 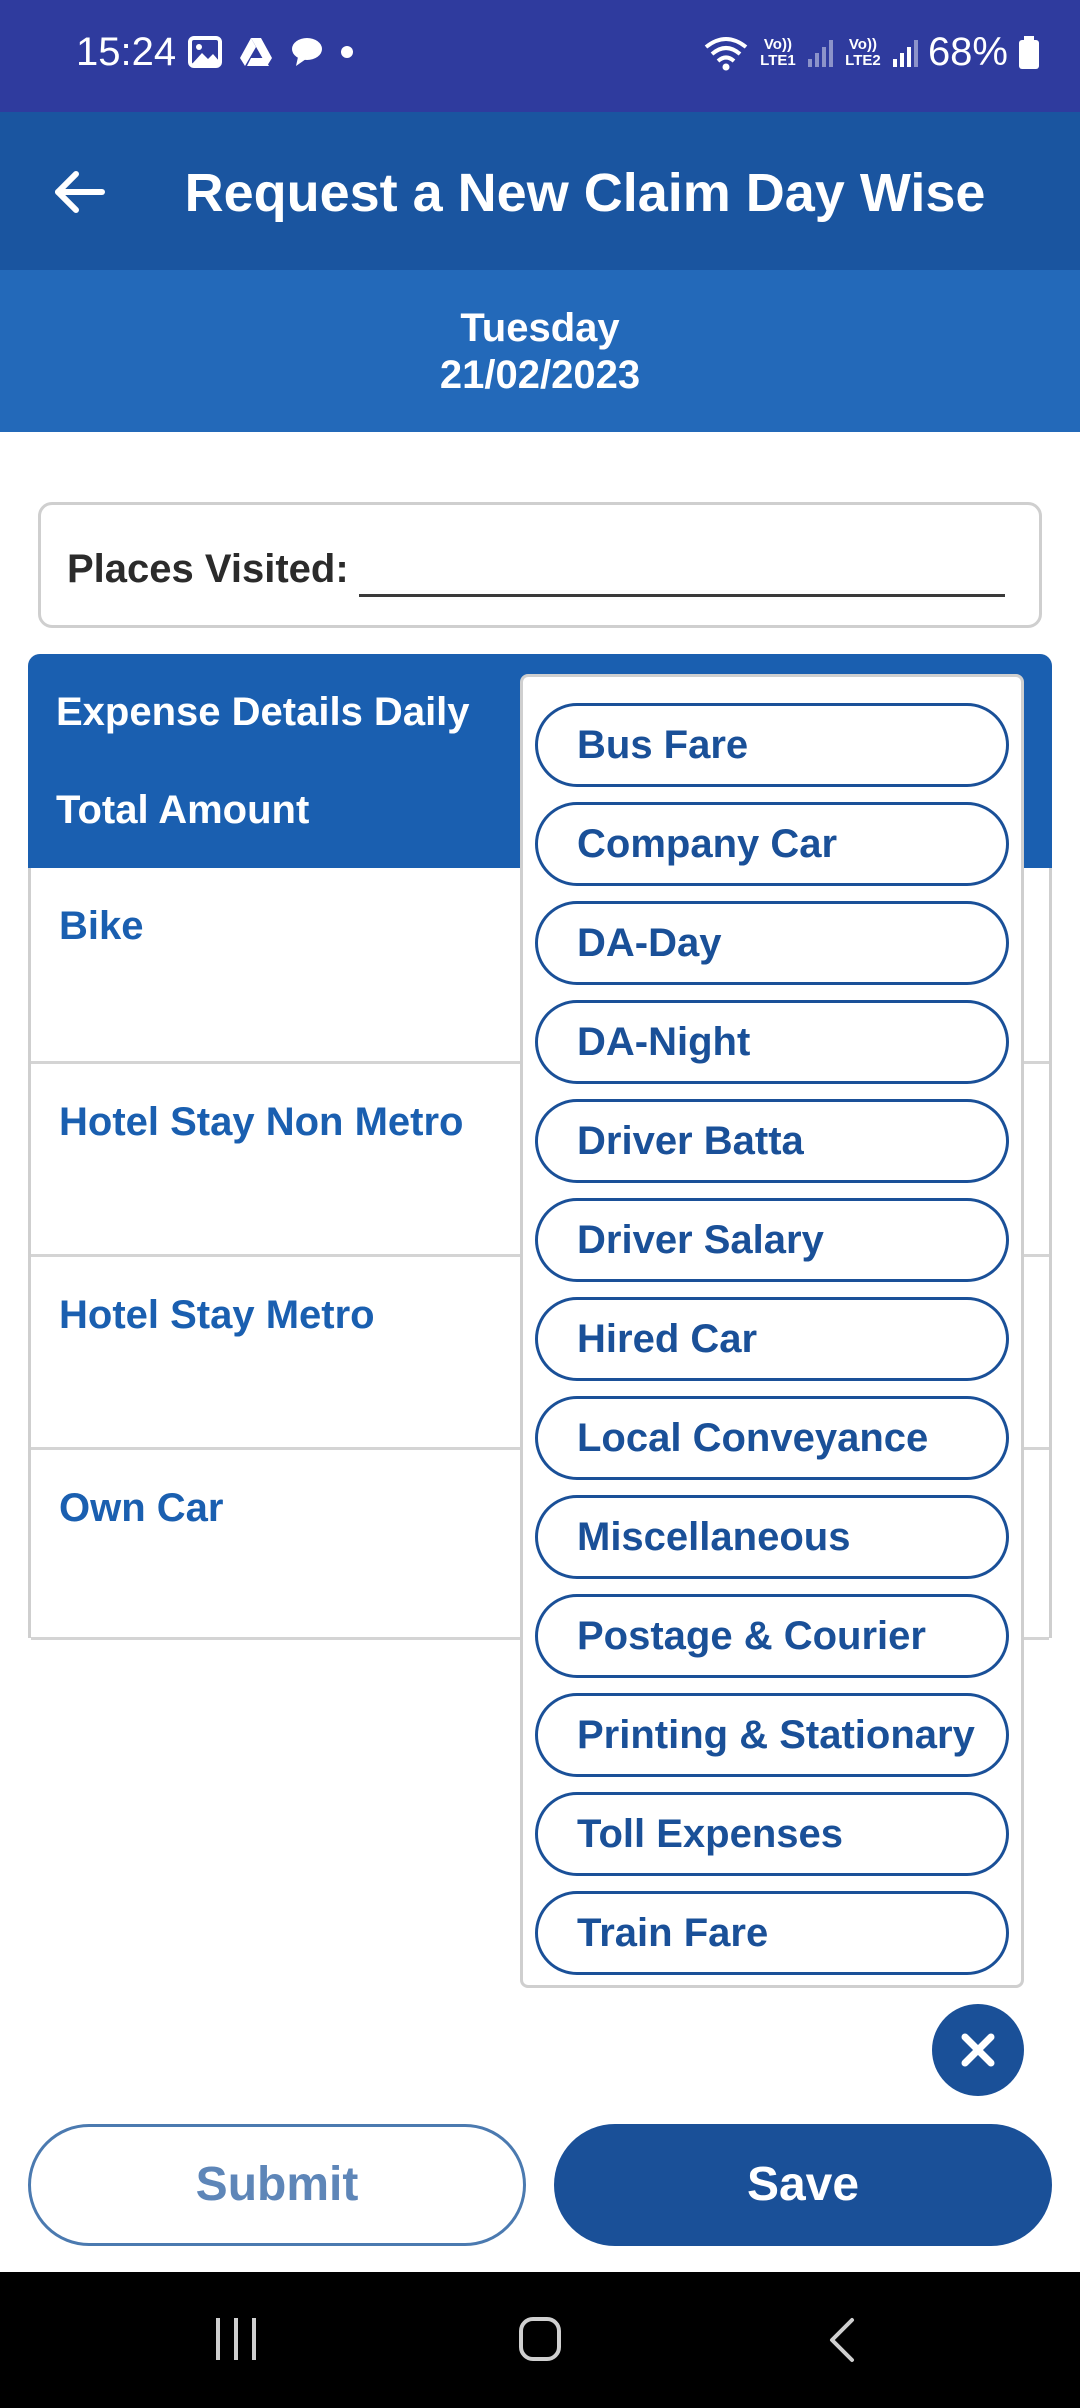 I want to click on battery-icon, so click(x=1029, y=52).